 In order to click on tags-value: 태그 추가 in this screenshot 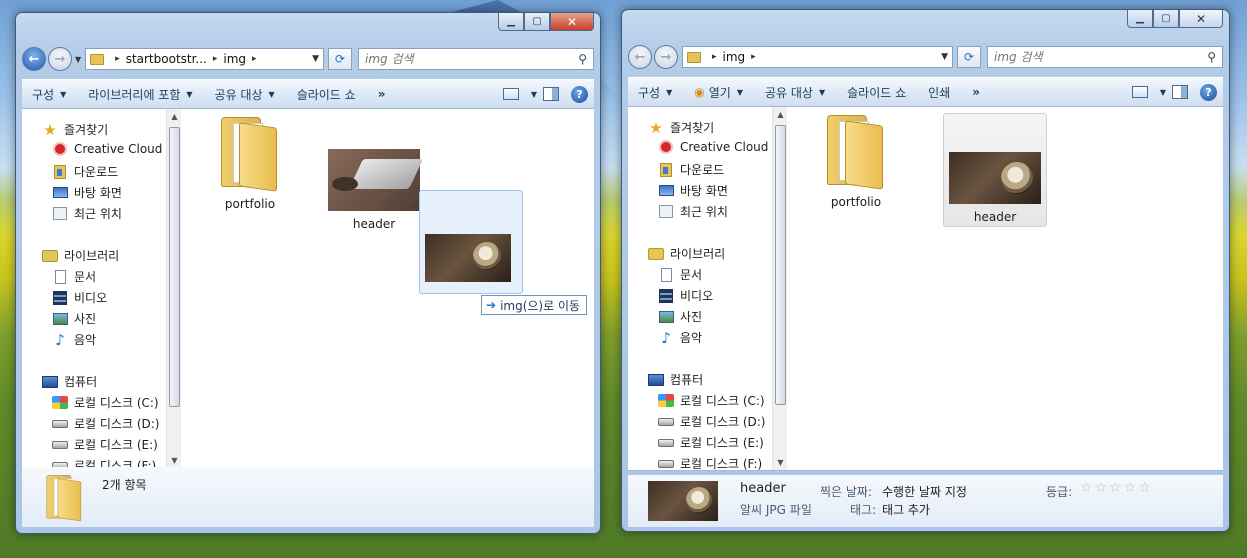, I will do `click(906, 509)`.